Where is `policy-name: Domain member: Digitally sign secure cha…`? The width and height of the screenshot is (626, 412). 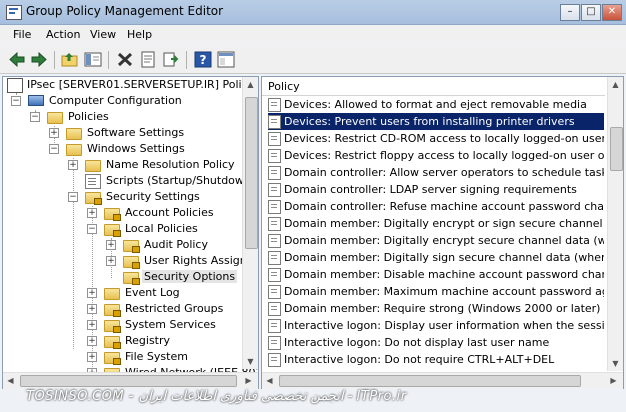
policy-name: Domain member: Digitally sign secure cha… is located at coordinates (444, 257).